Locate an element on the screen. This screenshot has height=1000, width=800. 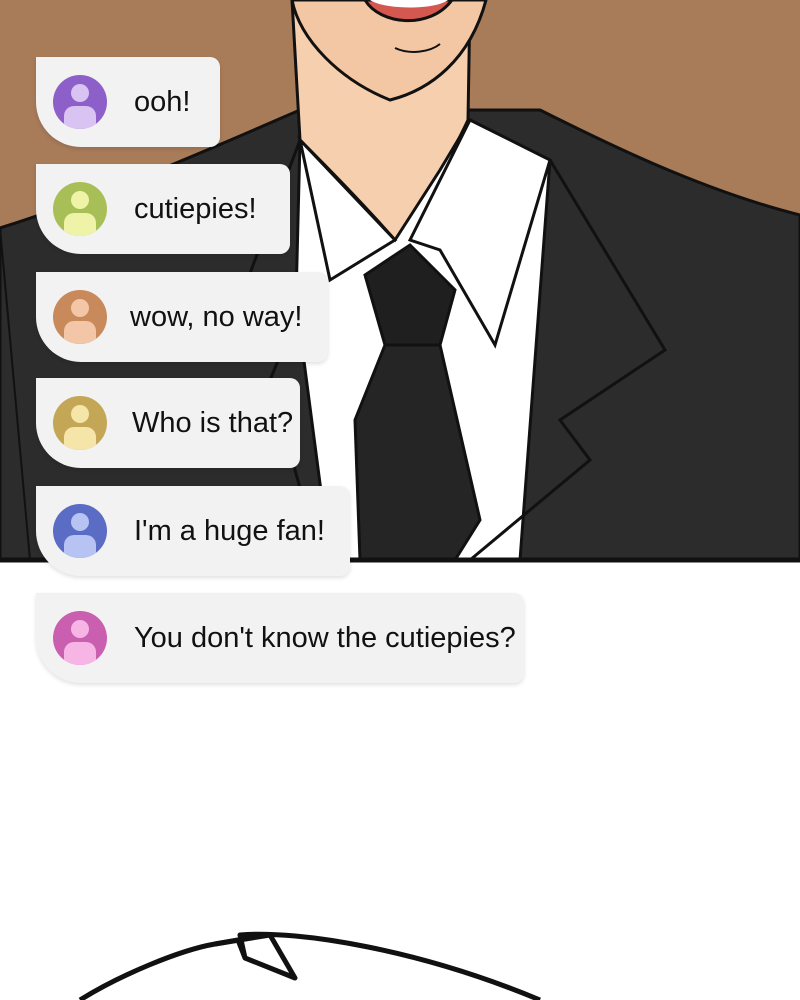
chat-bubble-1: ooh! is located at coordinates (128, 102).